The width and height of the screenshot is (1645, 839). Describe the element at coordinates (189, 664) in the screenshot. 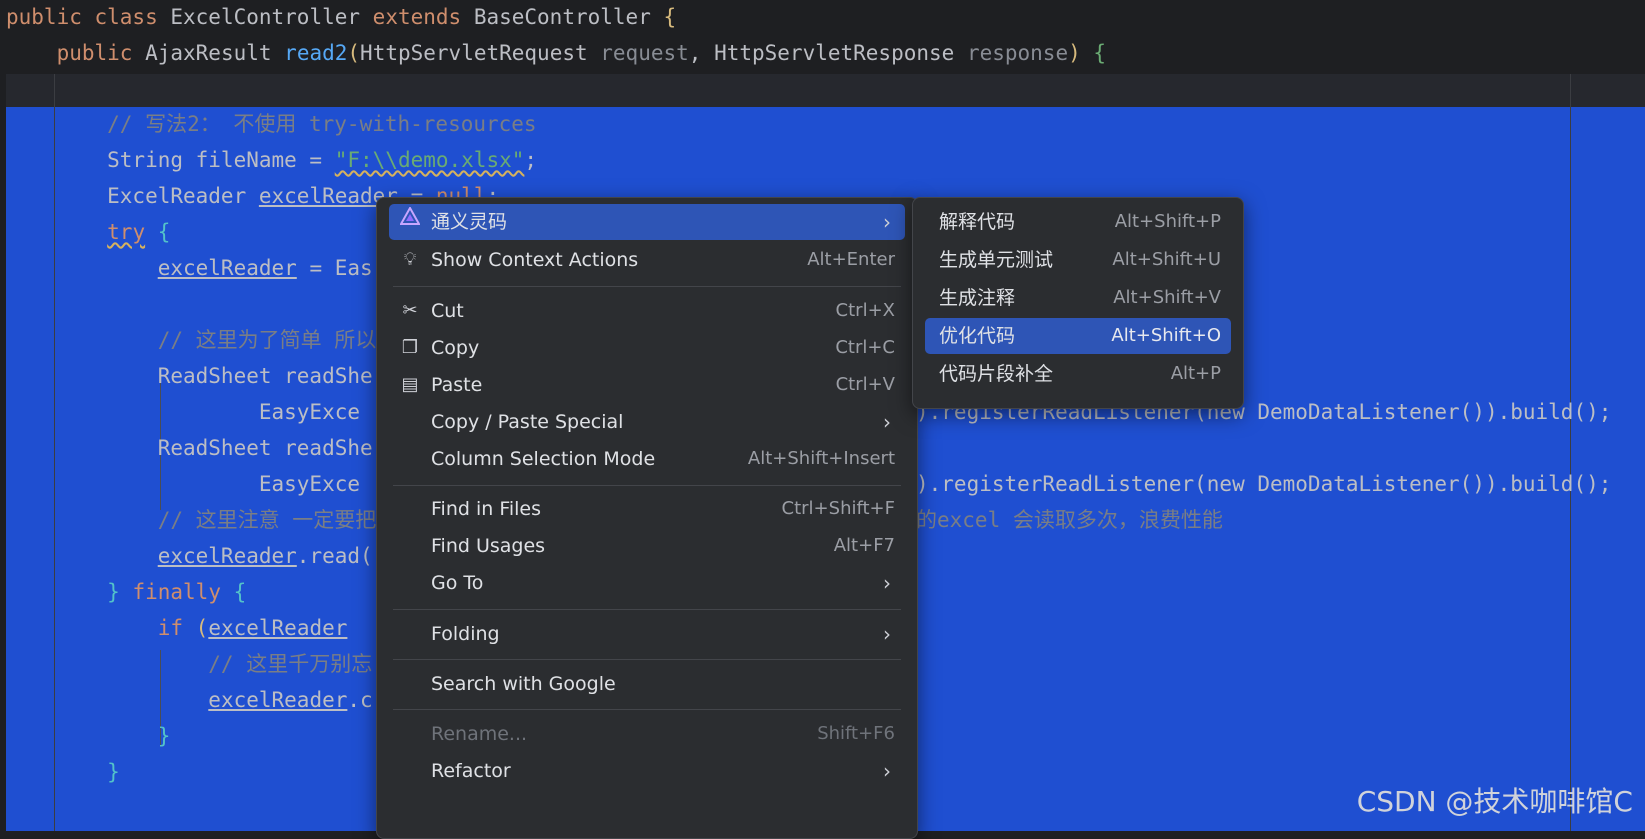

I see `code-line: // 这里千万别忘` at that location.